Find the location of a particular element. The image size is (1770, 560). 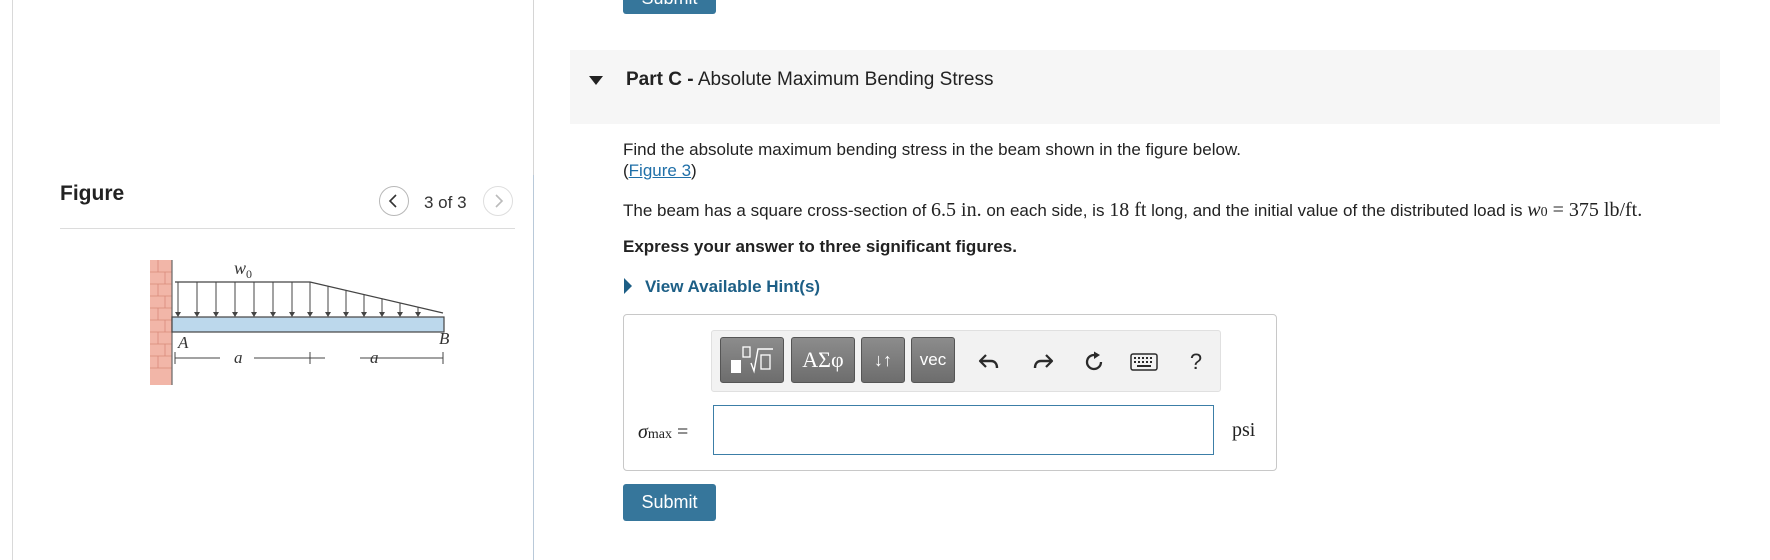

point-b-label: B is located at coordinates (444, 338).